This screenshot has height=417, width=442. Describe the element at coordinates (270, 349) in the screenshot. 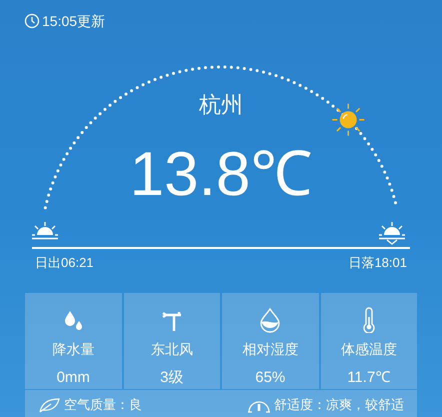

I see `stat-label: 相对湿度` at that location.